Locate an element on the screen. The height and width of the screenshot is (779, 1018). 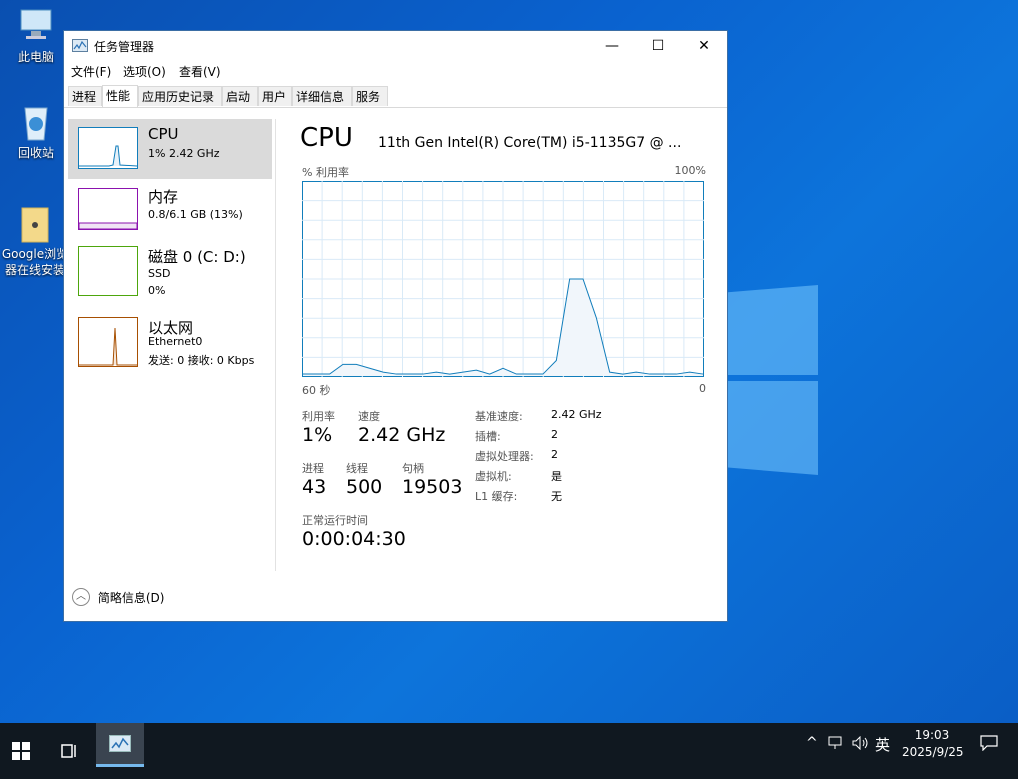
taskbar-task-manager is located at coordinates (120, 745).